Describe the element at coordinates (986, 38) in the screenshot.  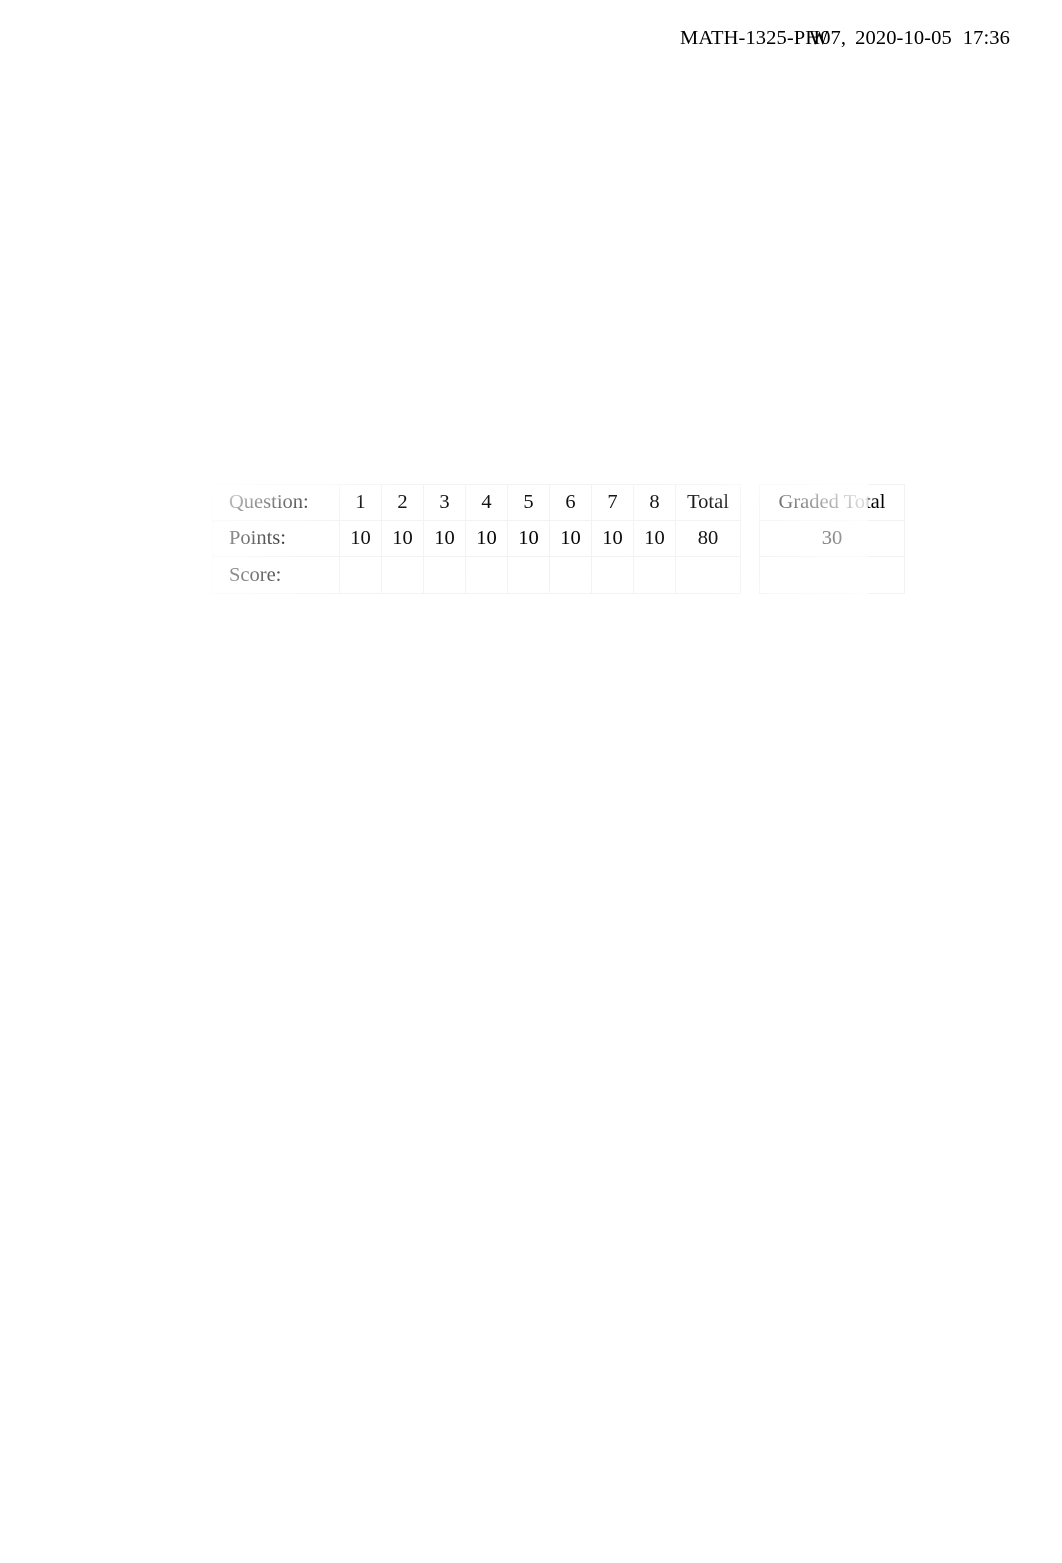
I see `header-time: 17:36` at that location.